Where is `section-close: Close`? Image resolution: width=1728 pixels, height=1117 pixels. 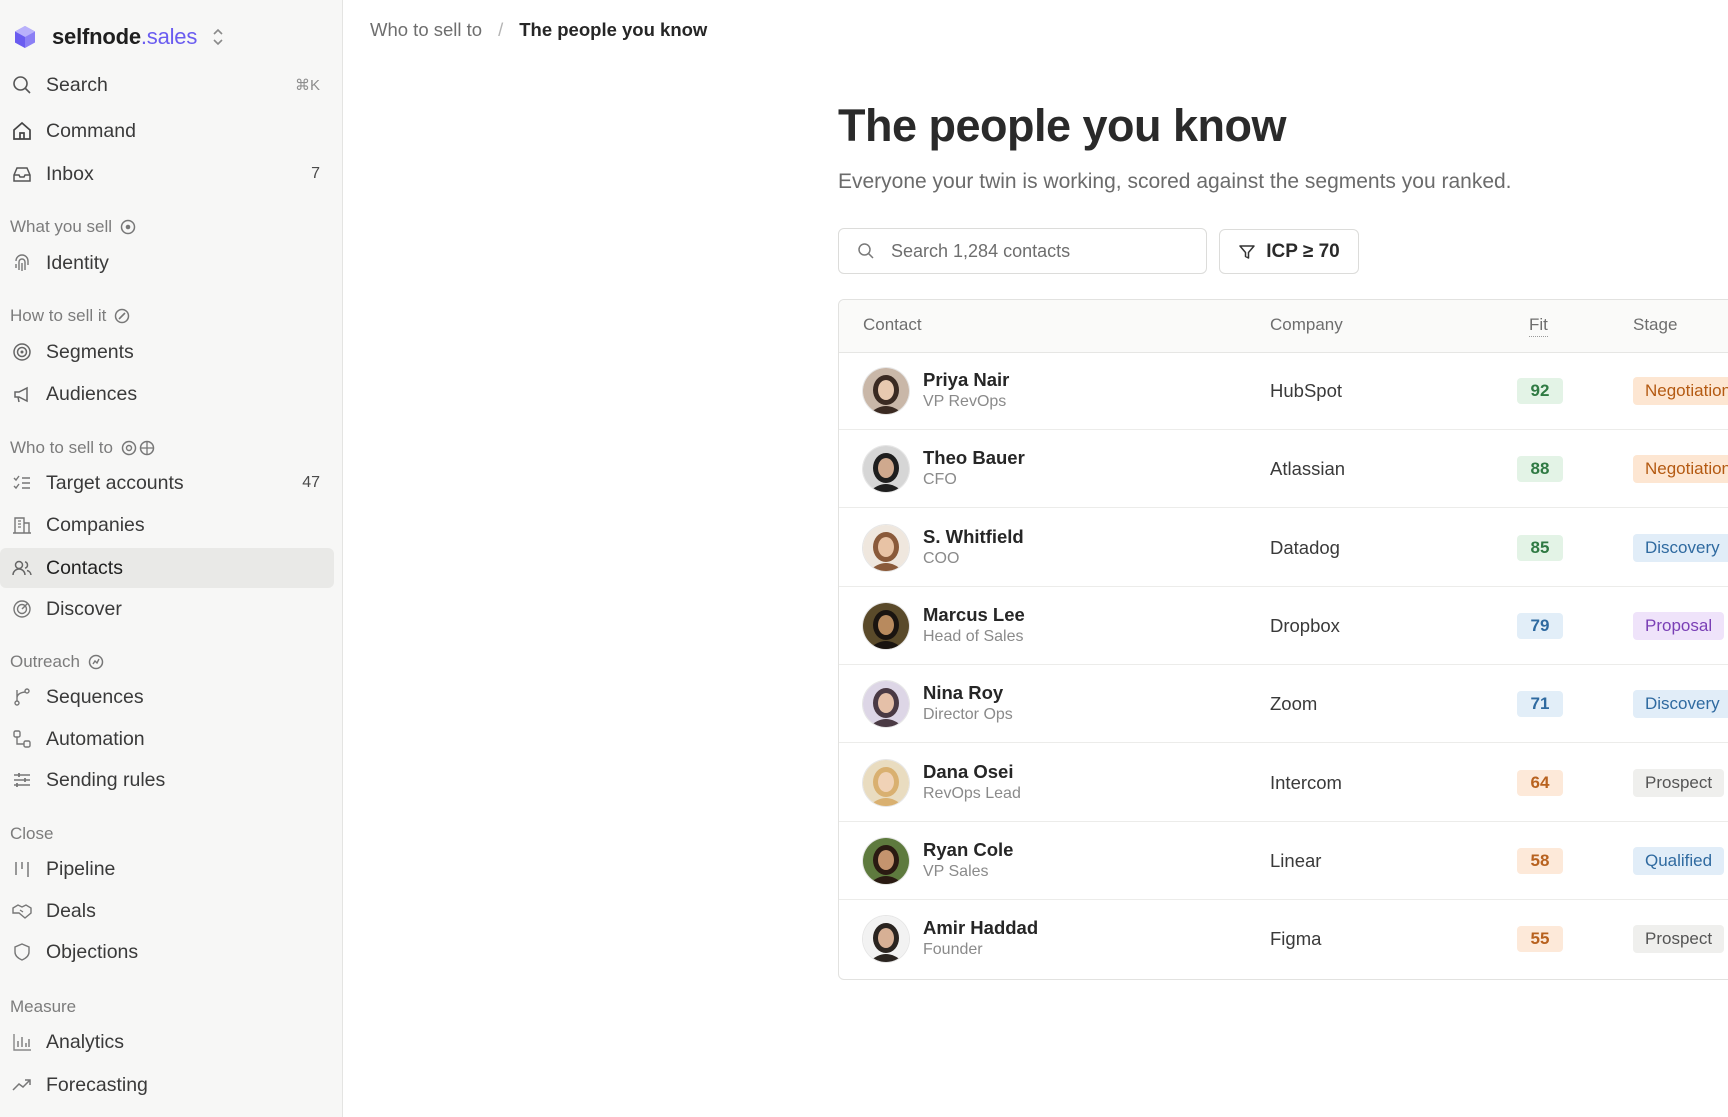 section-close: Close is located at coordinates (32, 833).